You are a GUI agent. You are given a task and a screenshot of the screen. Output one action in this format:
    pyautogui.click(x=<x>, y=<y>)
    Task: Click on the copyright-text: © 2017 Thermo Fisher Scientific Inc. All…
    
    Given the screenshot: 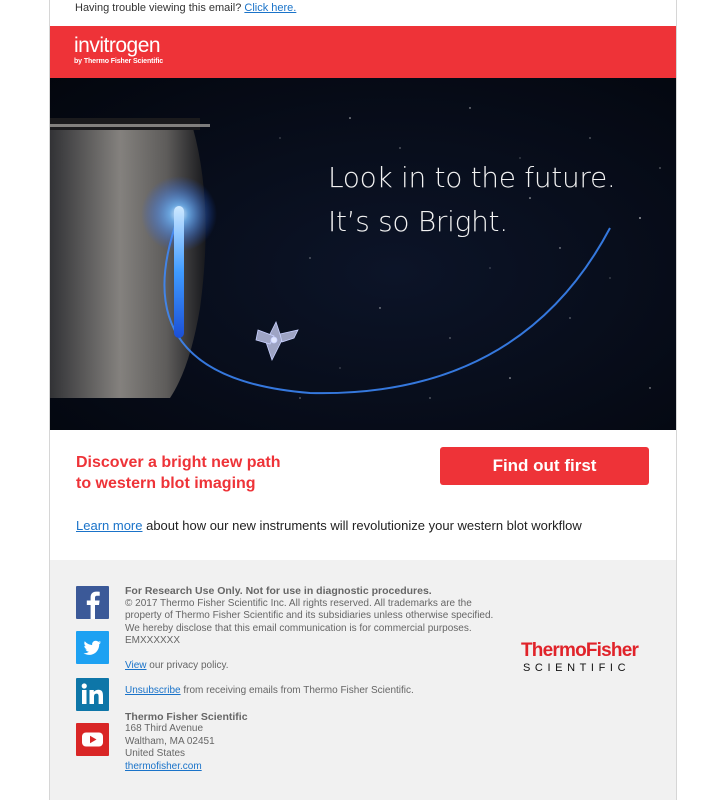 What is the action you would take?
    pyautogui.click(x=309, y=615)
    